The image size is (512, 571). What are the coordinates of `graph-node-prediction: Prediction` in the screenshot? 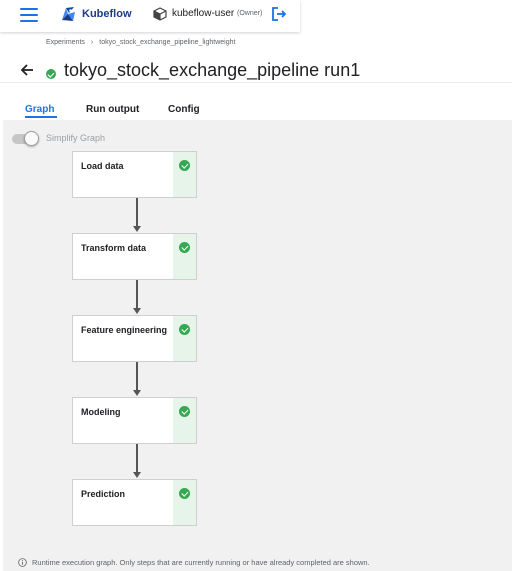 It's located at (134, 502).